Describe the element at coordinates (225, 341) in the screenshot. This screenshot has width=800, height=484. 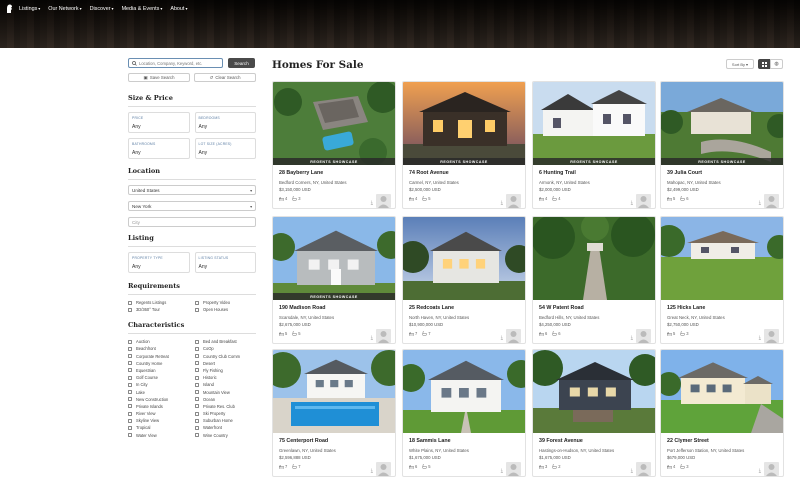
I see `checkbox-bed-and-breakfast: Bed and Breakfast` at that location.